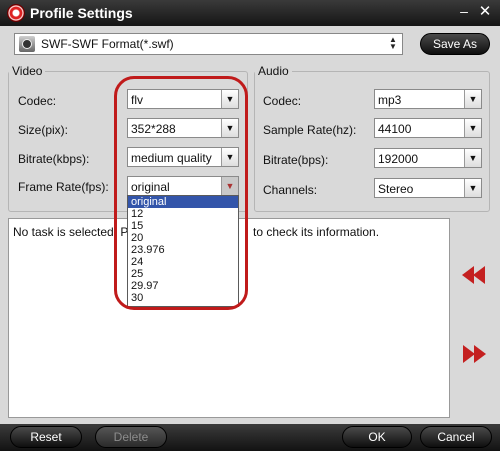 This screenshot has width=500, height=451. I want to click on sample-rate-label: Sample Rate(hz):, so click(310, 130).